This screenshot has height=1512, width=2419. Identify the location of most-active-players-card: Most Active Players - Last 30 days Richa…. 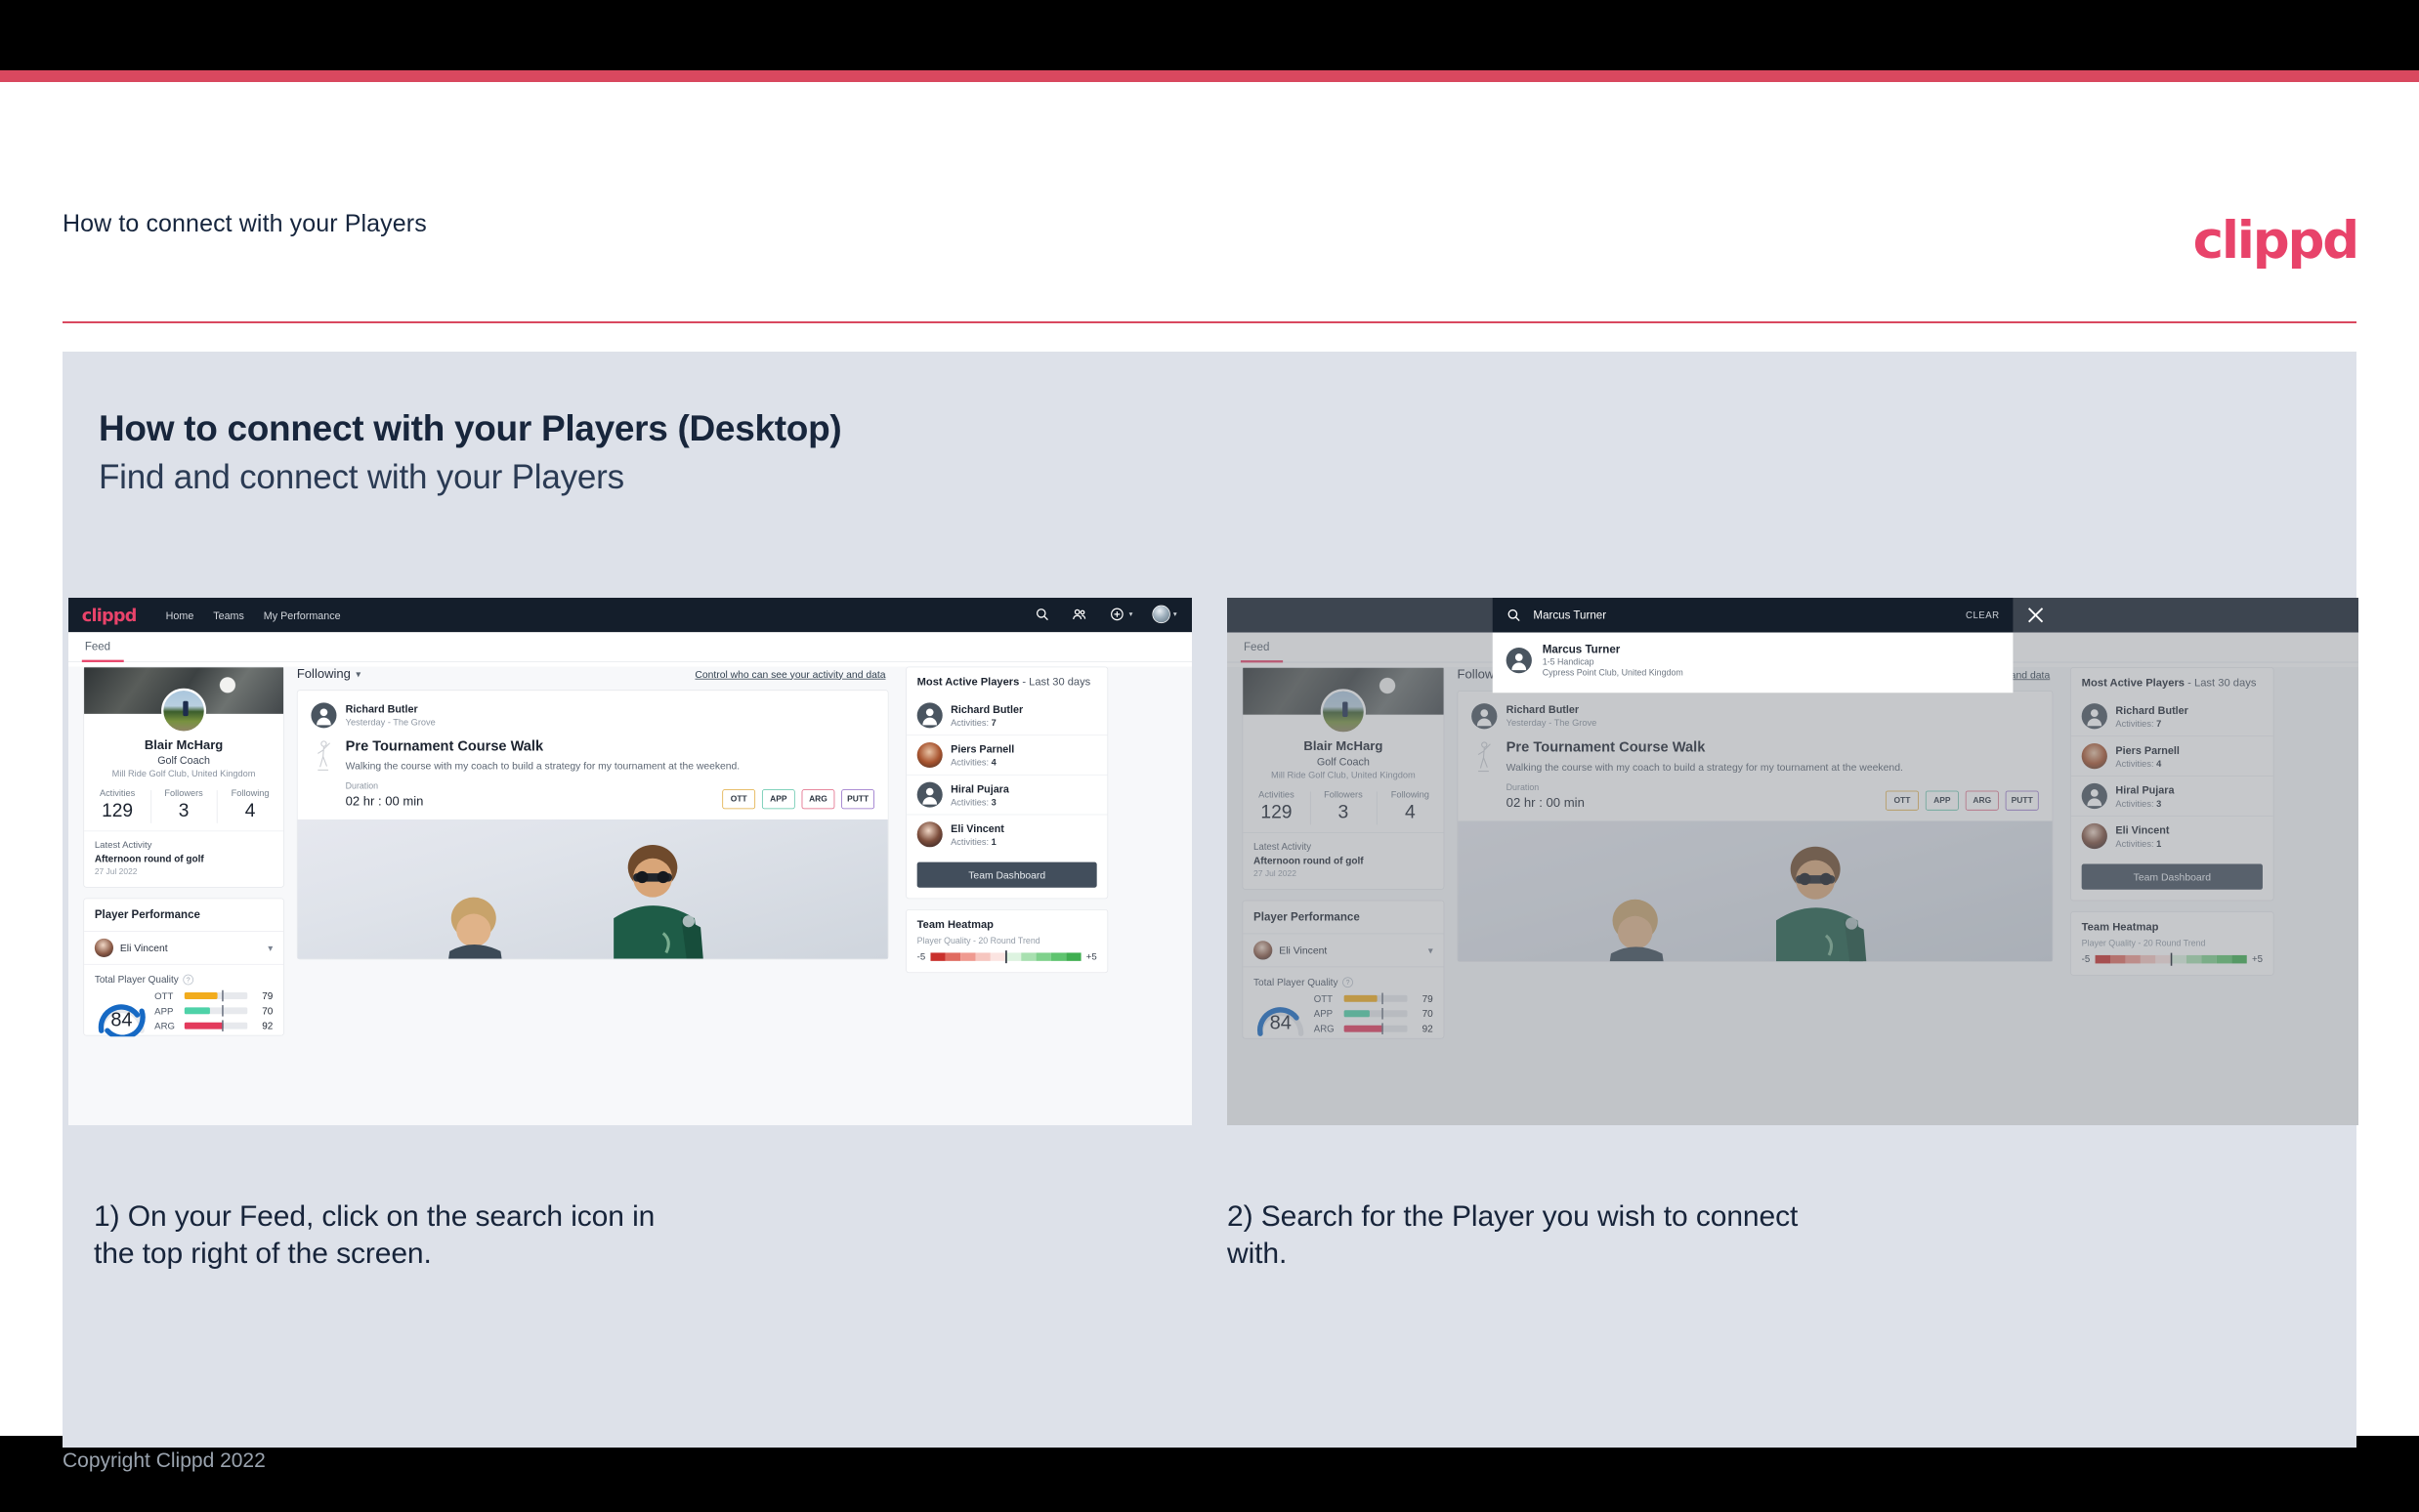
(1007, 783).